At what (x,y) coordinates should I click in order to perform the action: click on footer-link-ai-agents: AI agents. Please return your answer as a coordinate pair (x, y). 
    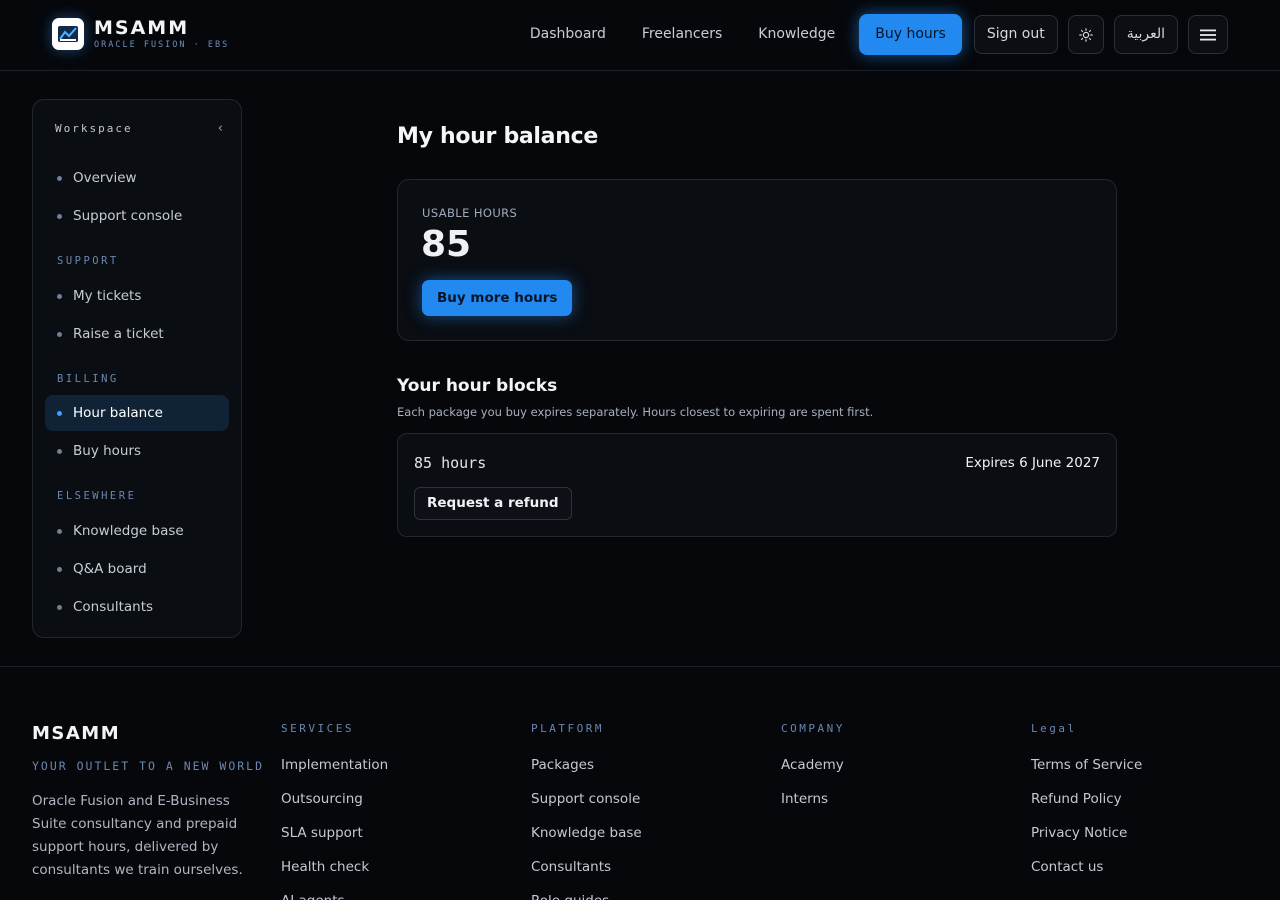
    Looking at the image, I should click on (334, 895).